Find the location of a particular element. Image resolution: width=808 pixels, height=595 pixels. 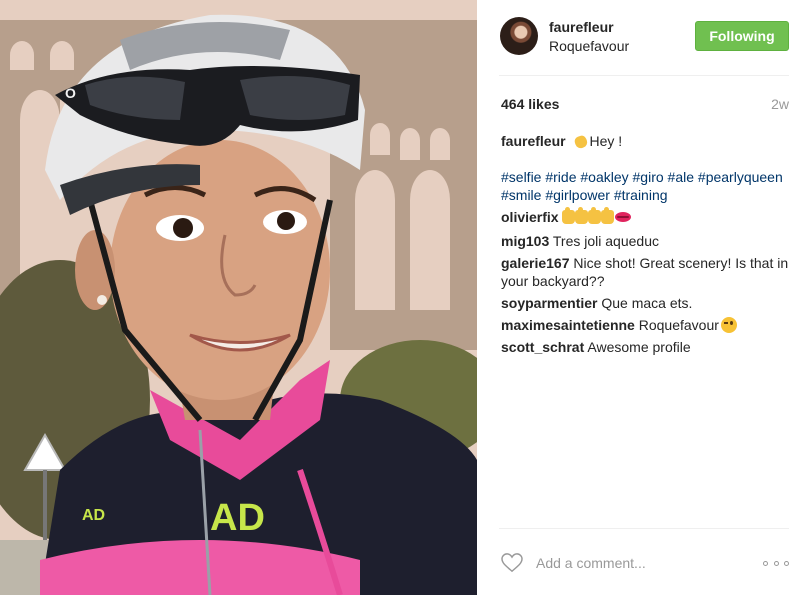

comment-author: galerie167 is located at coordinates (535, 263).